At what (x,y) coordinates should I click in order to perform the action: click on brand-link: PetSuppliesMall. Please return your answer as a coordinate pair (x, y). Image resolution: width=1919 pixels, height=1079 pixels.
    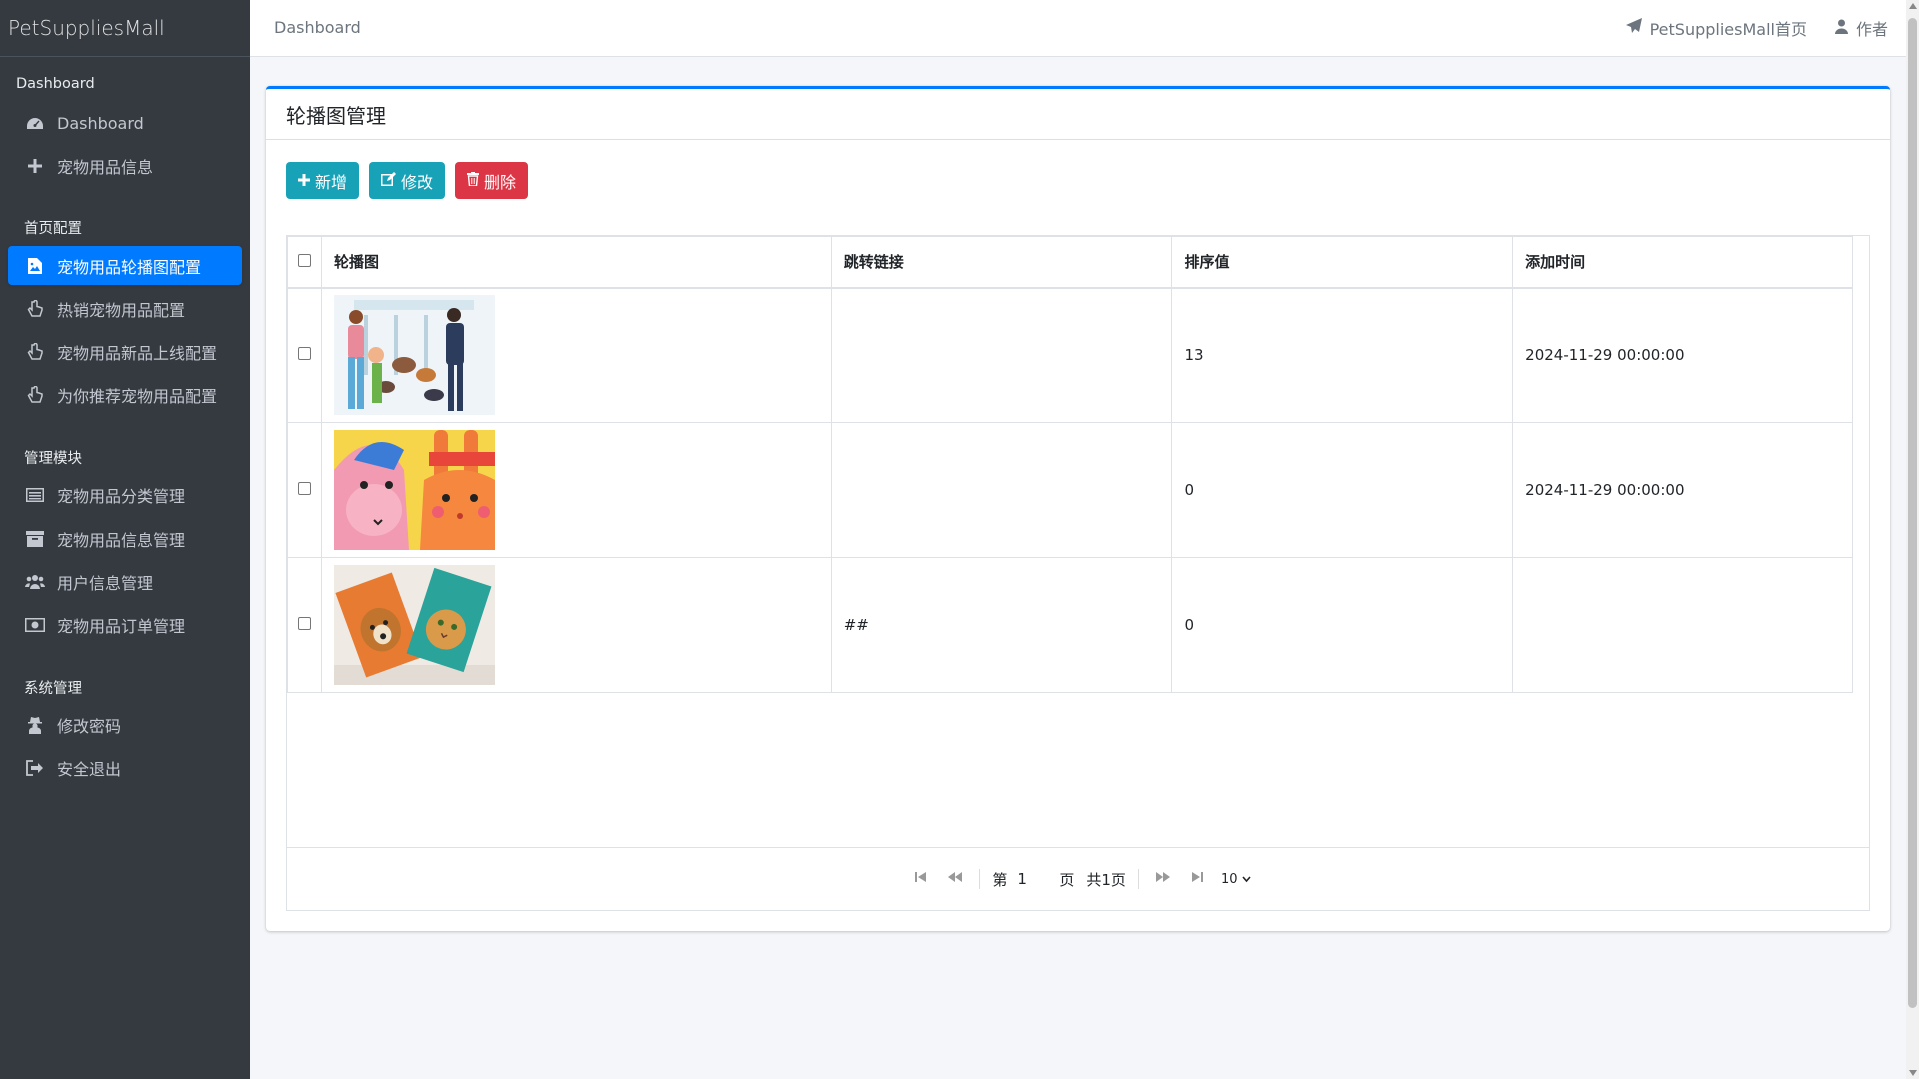
    Looking at the image, I should click on (125, 28).